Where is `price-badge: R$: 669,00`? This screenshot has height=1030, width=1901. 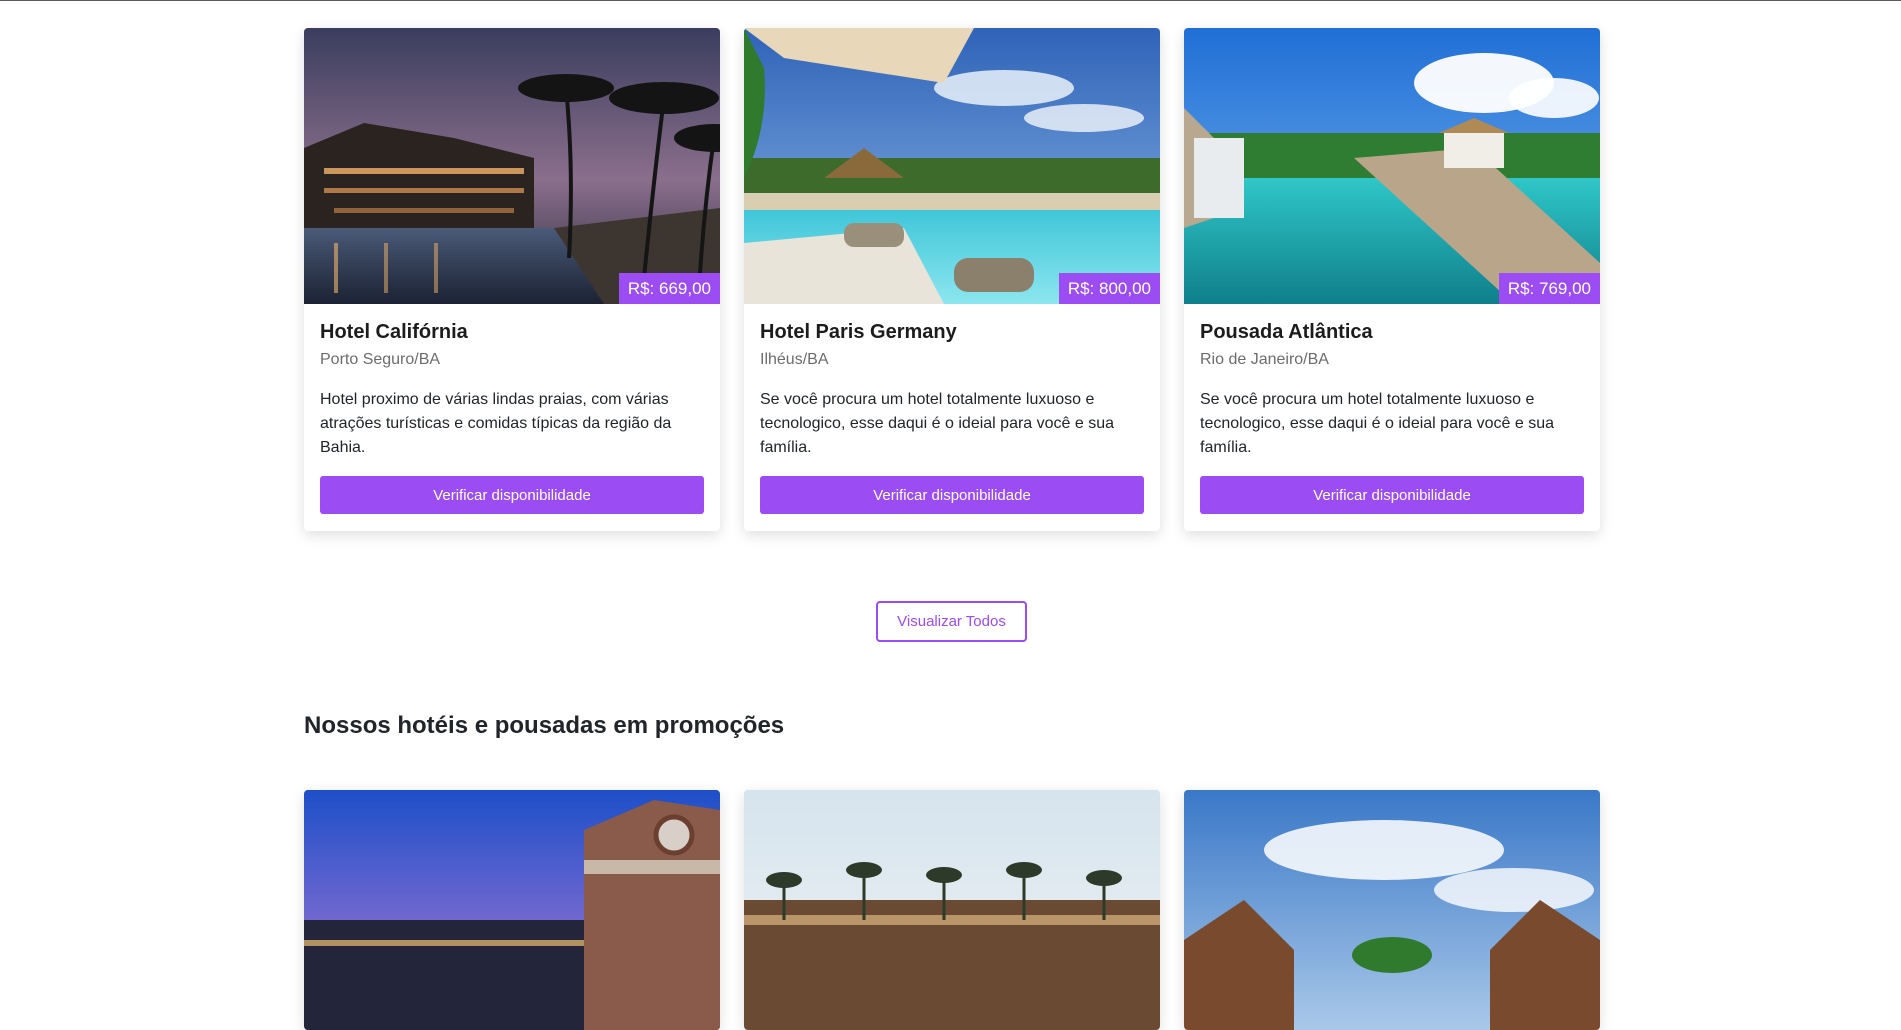 price-badge: R$: 669,00 is located at coordinates (669, 288).